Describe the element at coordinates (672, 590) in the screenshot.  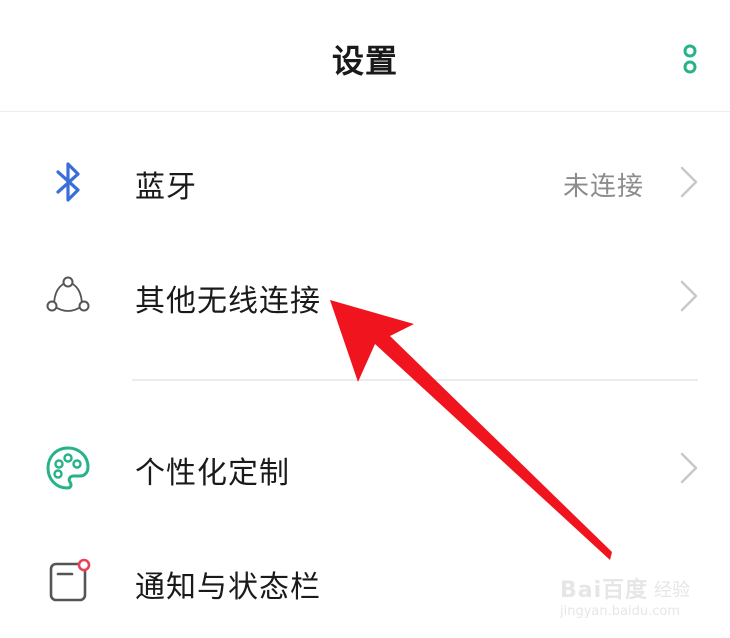
I see `watermark-suffix: 经验` at that location.